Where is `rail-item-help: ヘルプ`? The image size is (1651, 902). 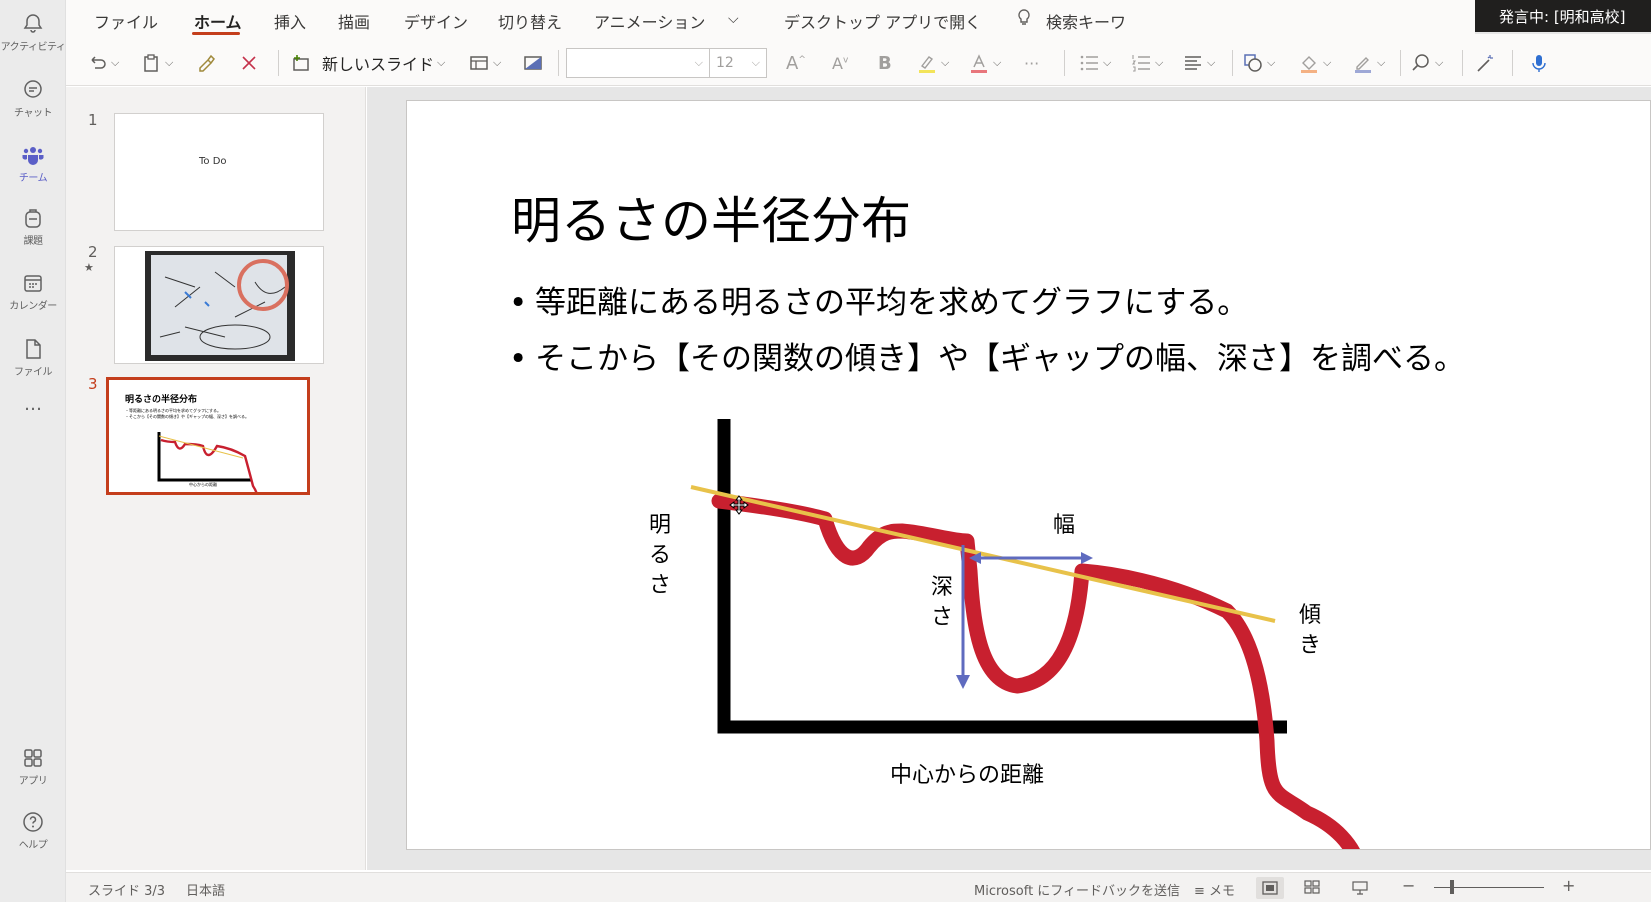 rail-item-help: ヘルプ is located at coordinates (33, 833).